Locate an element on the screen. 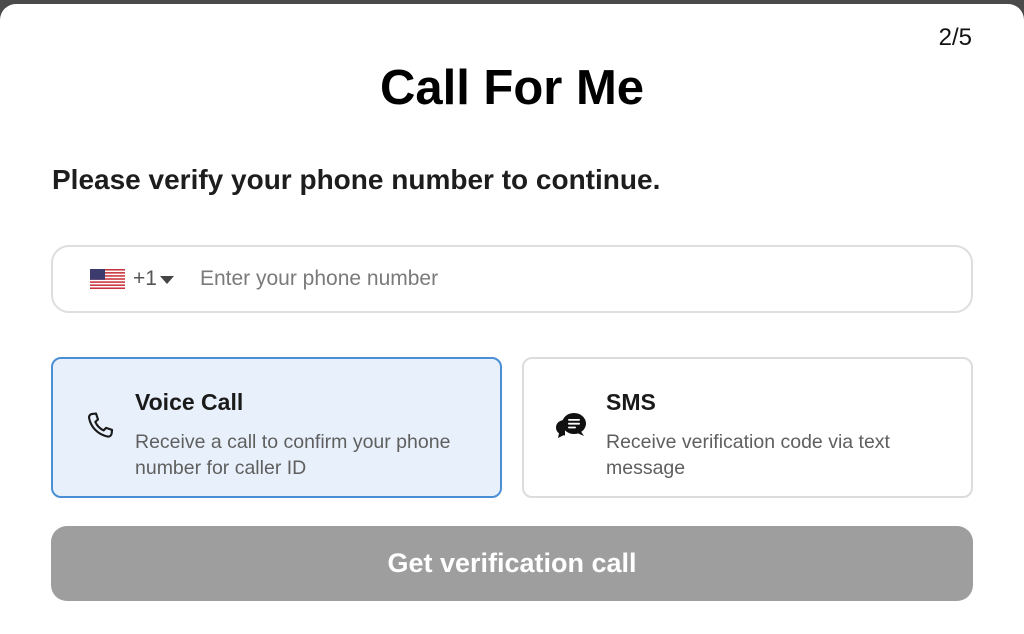  phone-number-field: +1 is located at coordinates (512, 279).